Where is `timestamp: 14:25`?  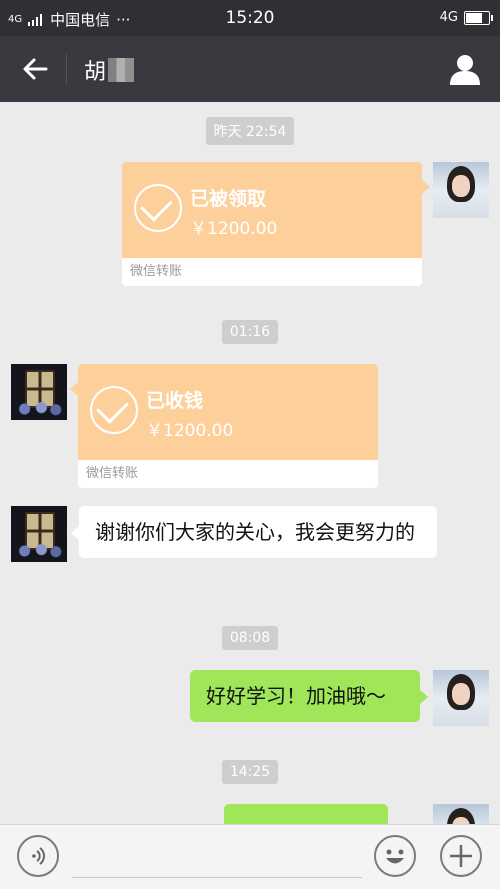 timestamp: 14:25 is located at coordinates (250, 772).